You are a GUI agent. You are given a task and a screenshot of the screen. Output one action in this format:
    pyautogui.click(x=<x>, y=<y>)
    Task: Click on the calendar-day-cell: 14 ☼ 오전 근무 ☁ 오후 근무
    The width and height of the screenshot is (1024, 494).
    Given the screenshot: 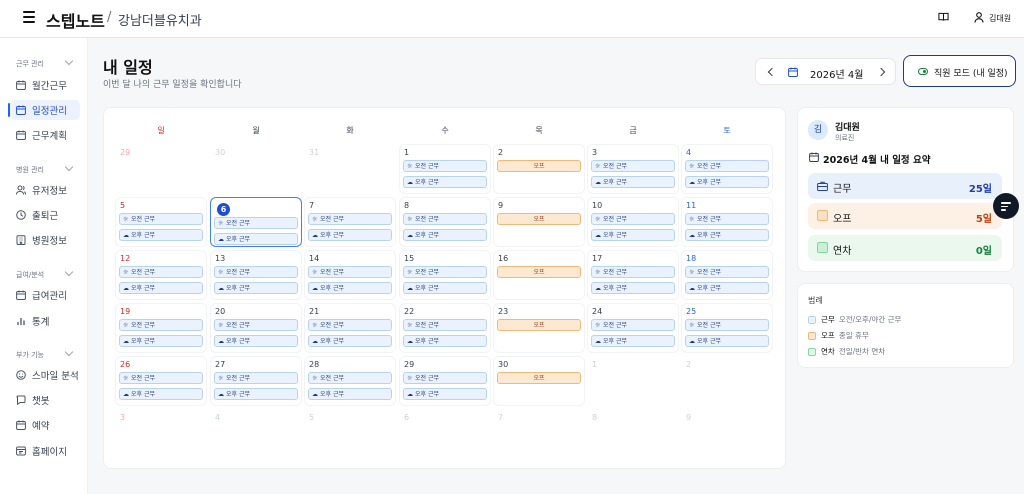 What is the action you would take?
    pyautogui.click(x=350, y=275)
    